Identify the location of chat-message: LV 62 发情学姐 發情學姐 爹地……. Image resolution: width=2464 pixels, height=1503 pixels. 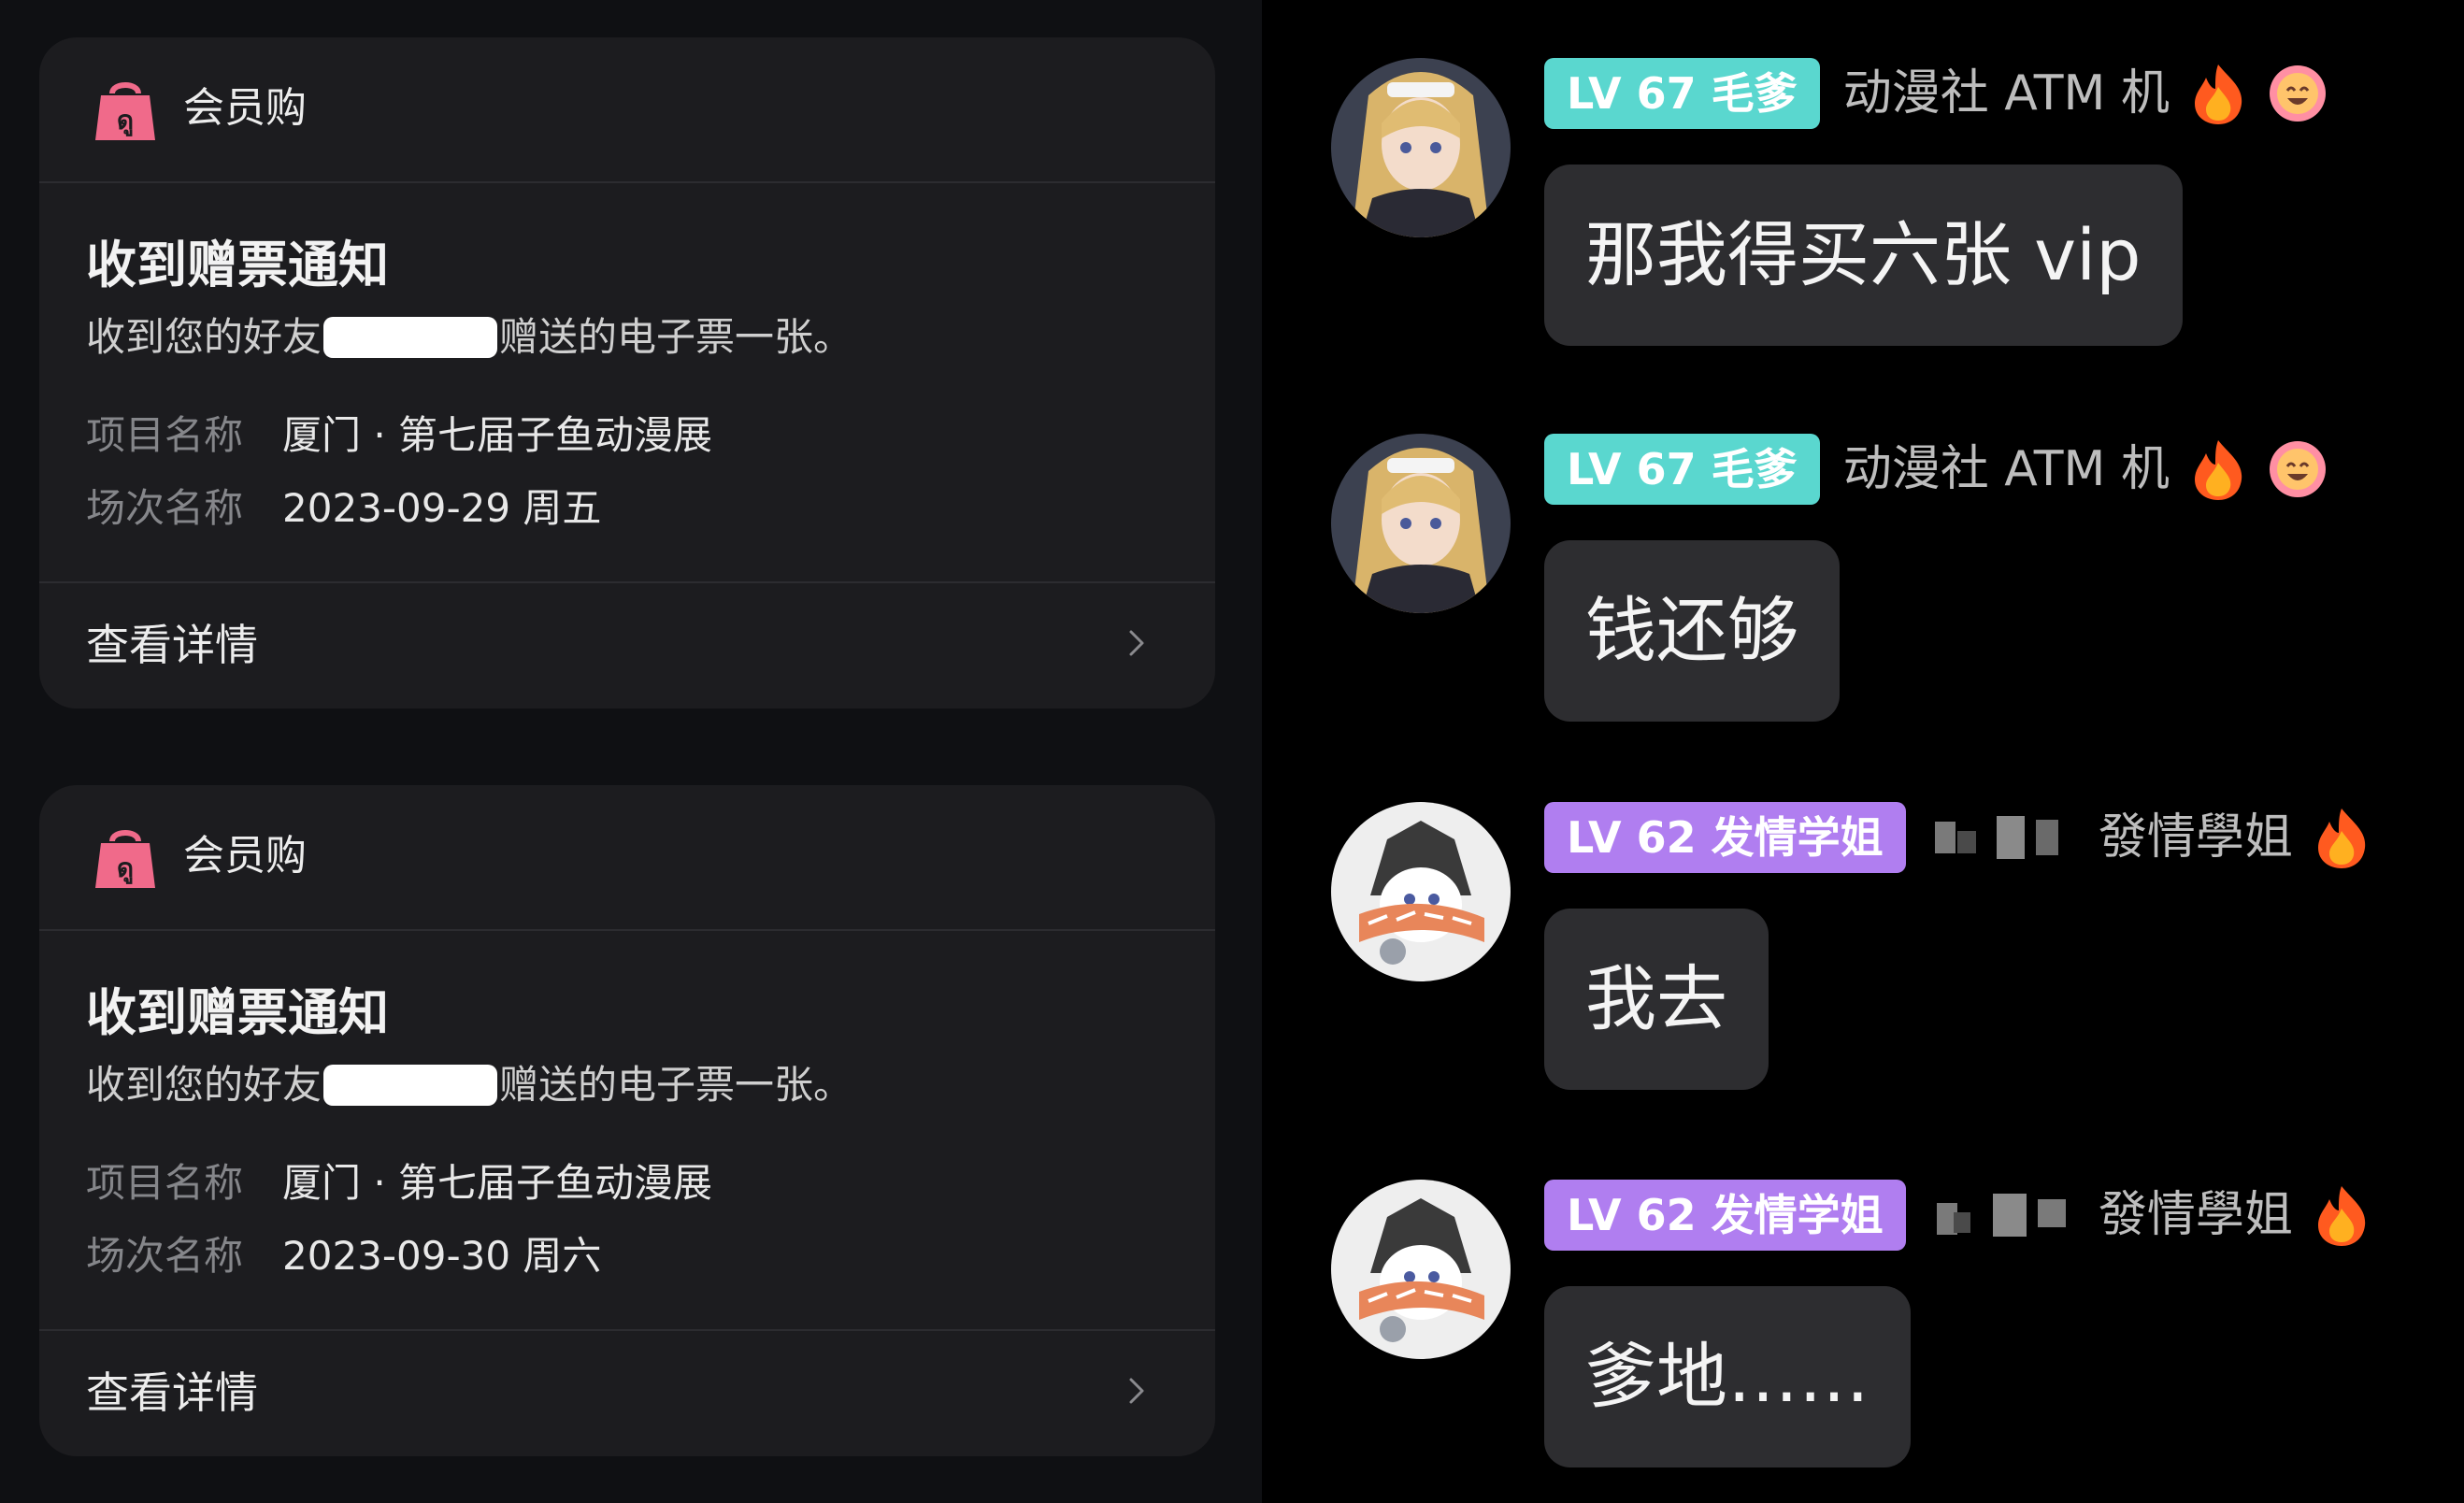
(1863, 1324).